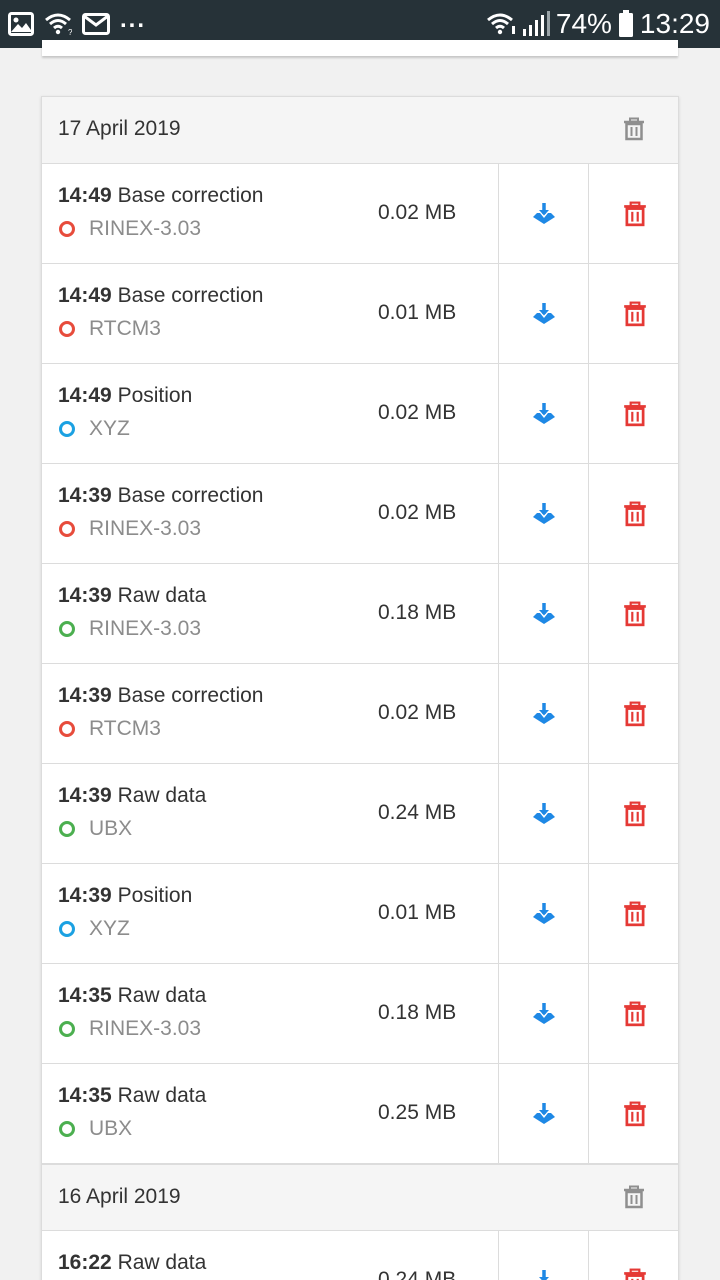  What do you see at coordinates (96, 24) in the screenshot?
I see `mail-icon` at bounding box center [96, 24].